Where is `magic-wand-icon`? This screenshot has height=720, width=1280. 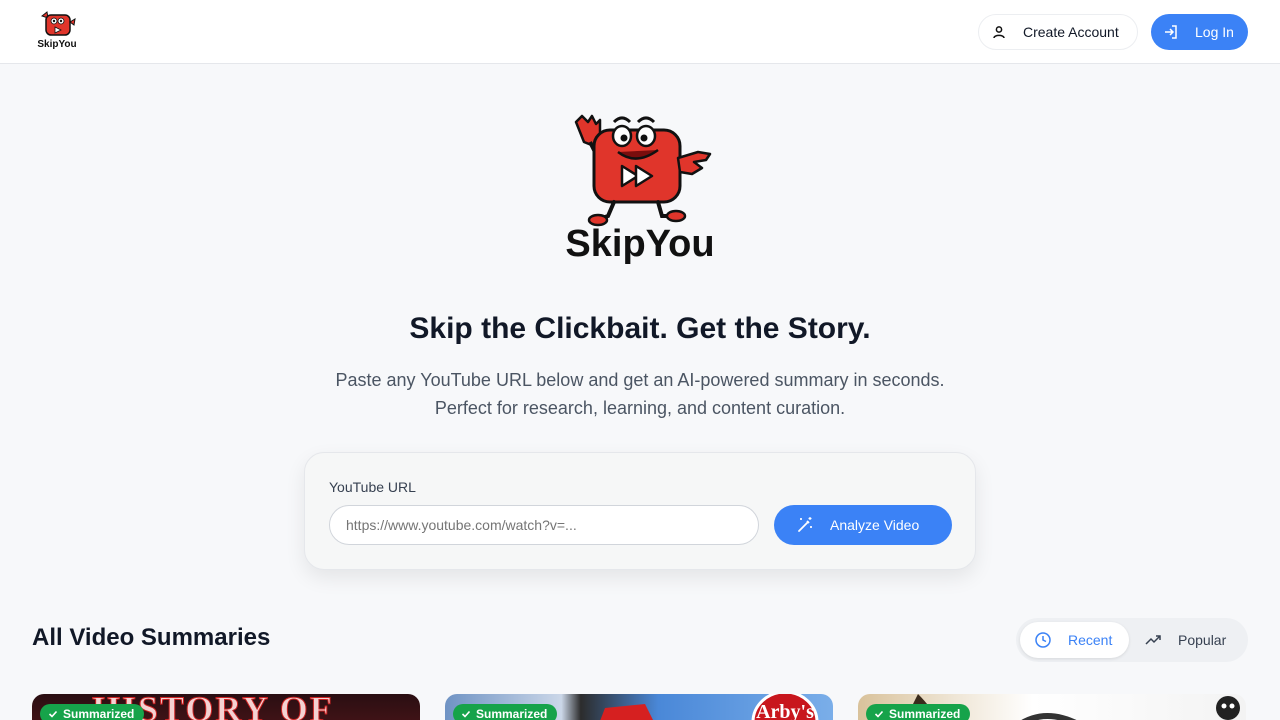
magic-wand-icon is located at coordinates (805, 525).